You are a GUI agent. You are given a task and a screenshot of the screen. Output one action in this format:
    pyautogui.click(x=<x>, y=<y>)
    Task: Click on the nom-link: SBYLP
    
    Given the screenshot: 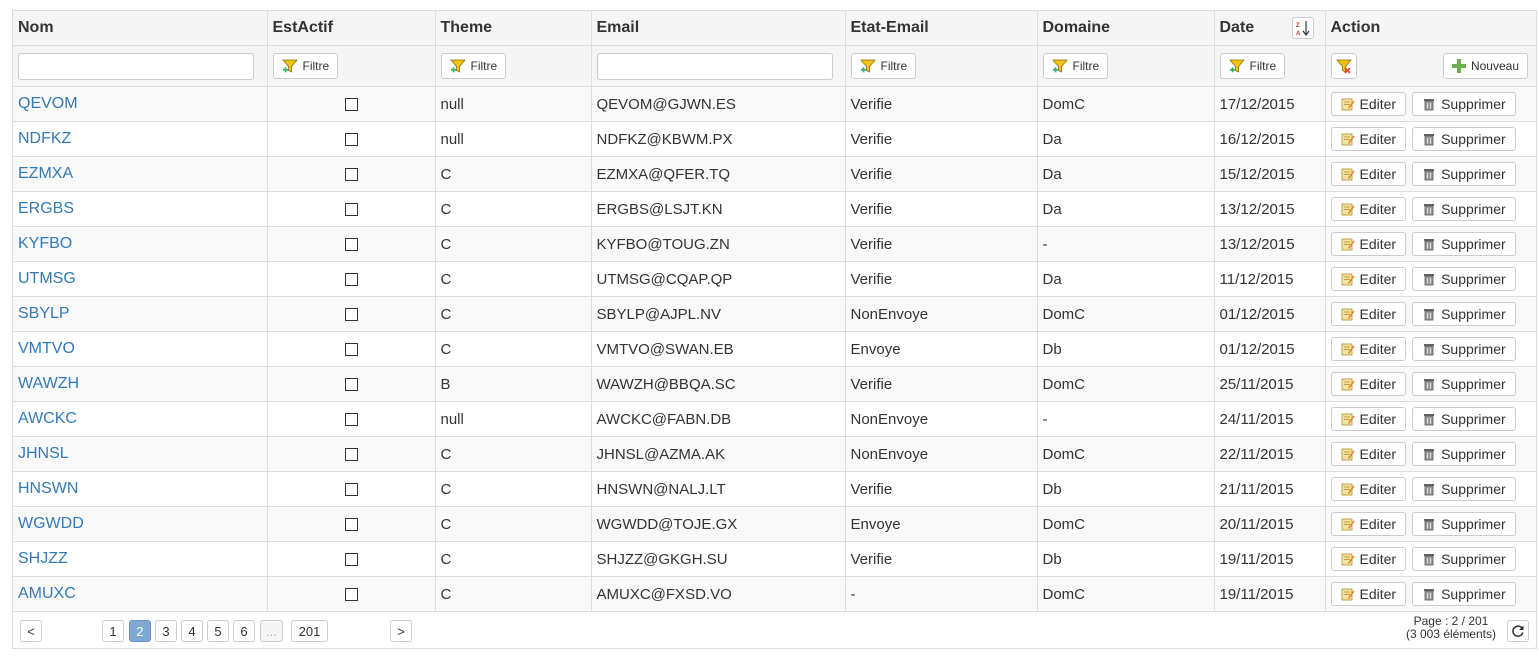 What is the action you would take?
    pyautogui.click(x=44, y=313)
    